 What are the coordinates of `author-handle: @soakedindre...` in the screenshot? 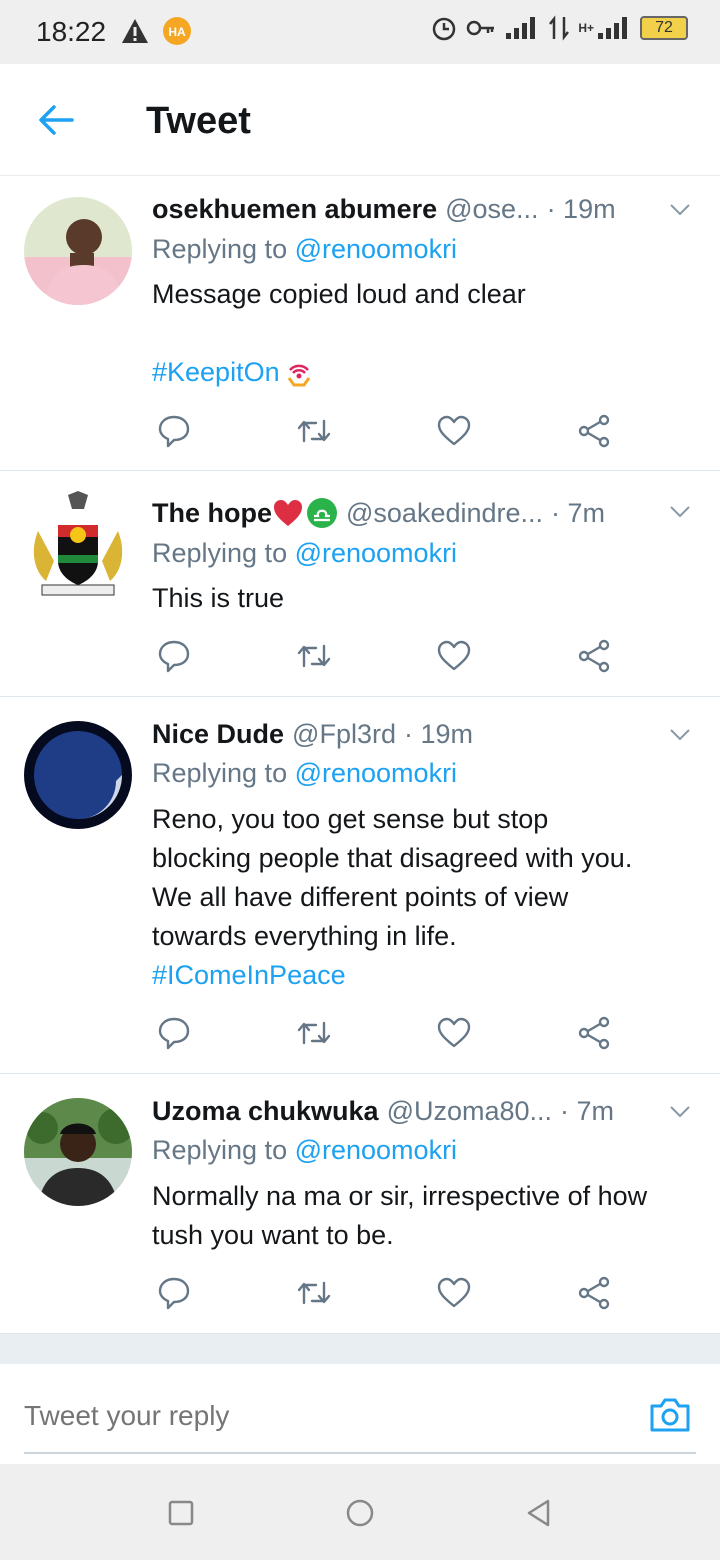 It's located at (444, 513).